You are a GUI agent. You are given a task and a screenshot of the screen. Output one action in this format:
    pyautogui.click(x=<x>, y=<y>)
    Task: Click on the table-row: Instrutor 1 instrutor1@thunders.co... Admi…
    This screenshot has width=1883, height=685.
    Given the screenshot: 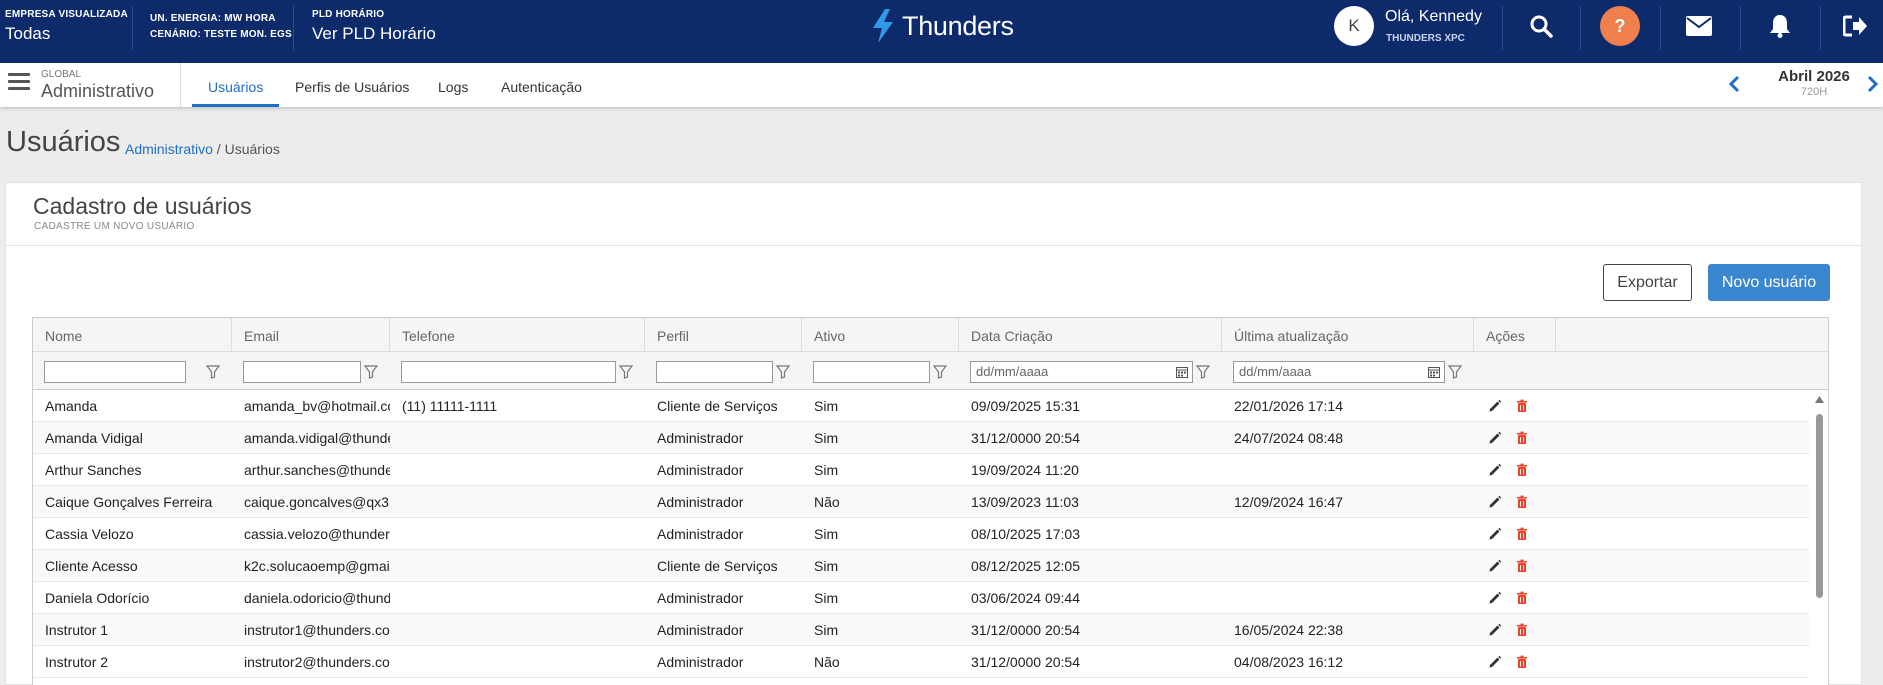 What is the action you would take?
    pyautogui.click(x=921, y=630)
    